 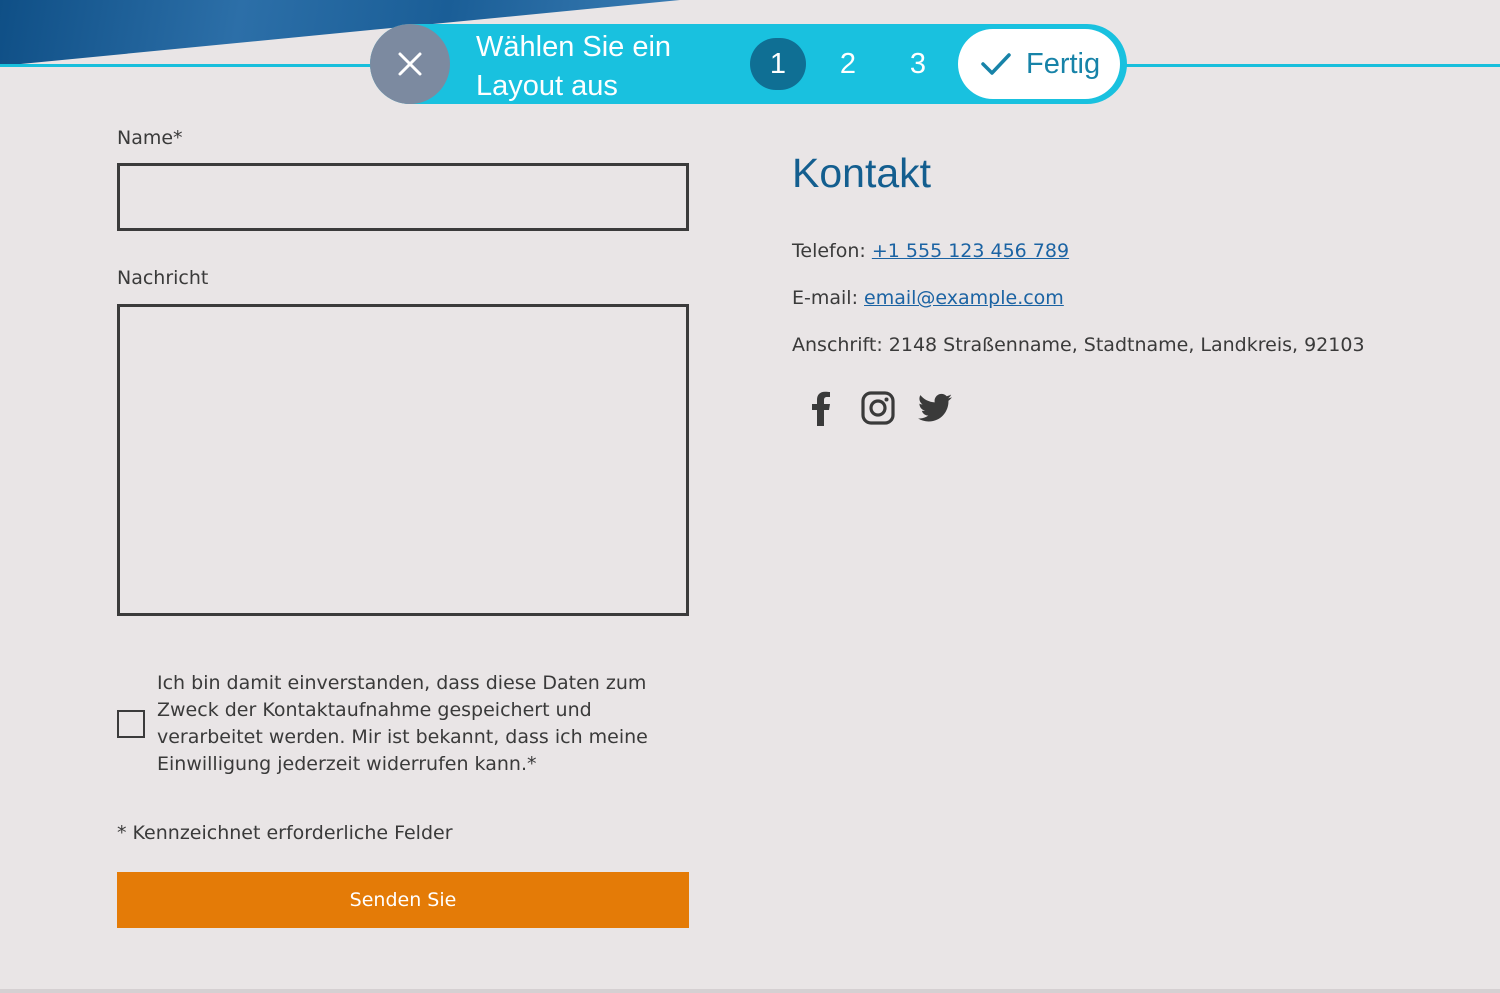 I want to click on twitter-icon, so click(x=935, y=407).